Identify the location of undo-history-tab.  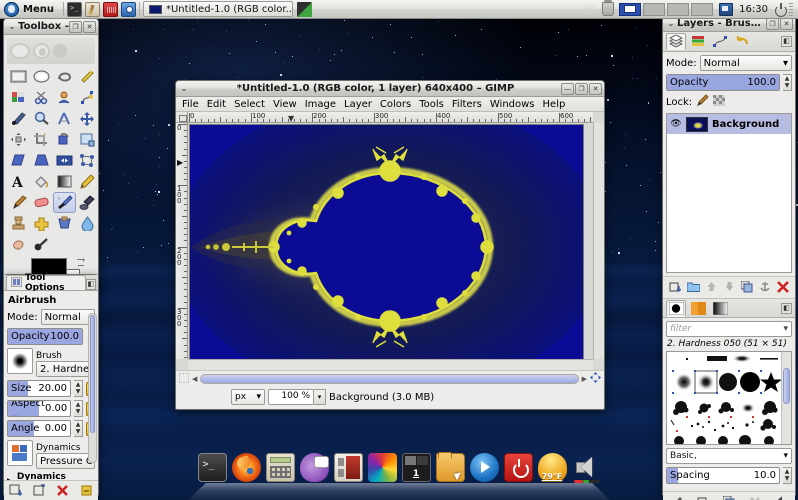
(742, 41).